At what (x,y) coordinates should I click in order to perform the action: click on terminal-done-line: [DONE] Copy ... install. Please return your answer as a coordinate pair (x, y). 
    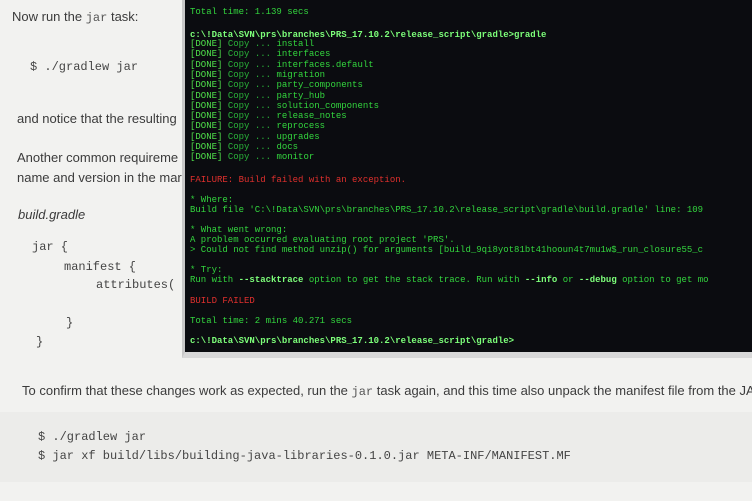
    Looking at the image, I should click on (252, 44).